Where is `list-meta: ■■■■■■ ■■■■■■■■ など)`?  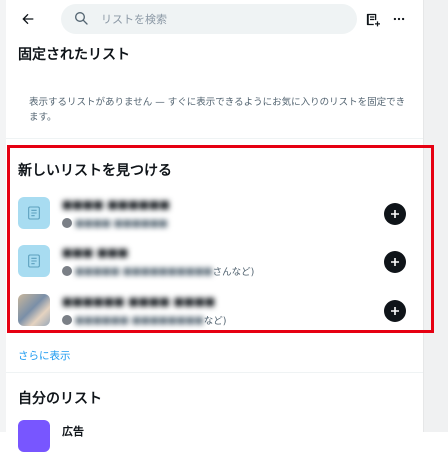
list-meta: ■■■■■■ ■■■■■■■■ など) is located at coordinates (144, 320).